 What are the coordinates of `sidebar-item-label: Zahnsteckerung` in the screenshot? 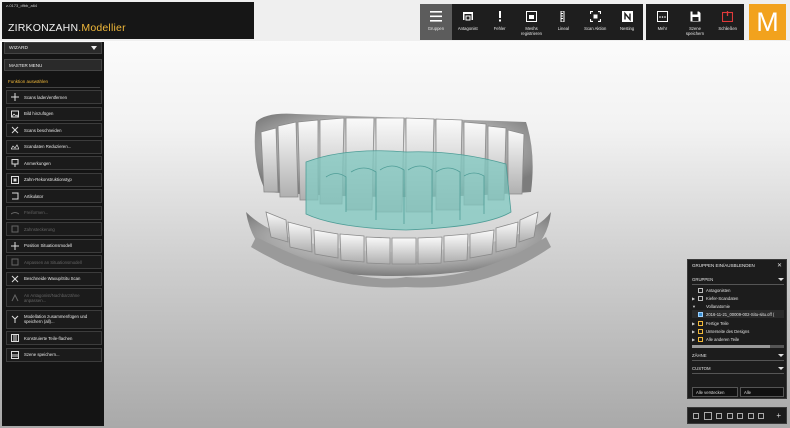 It's located at (39, 229).